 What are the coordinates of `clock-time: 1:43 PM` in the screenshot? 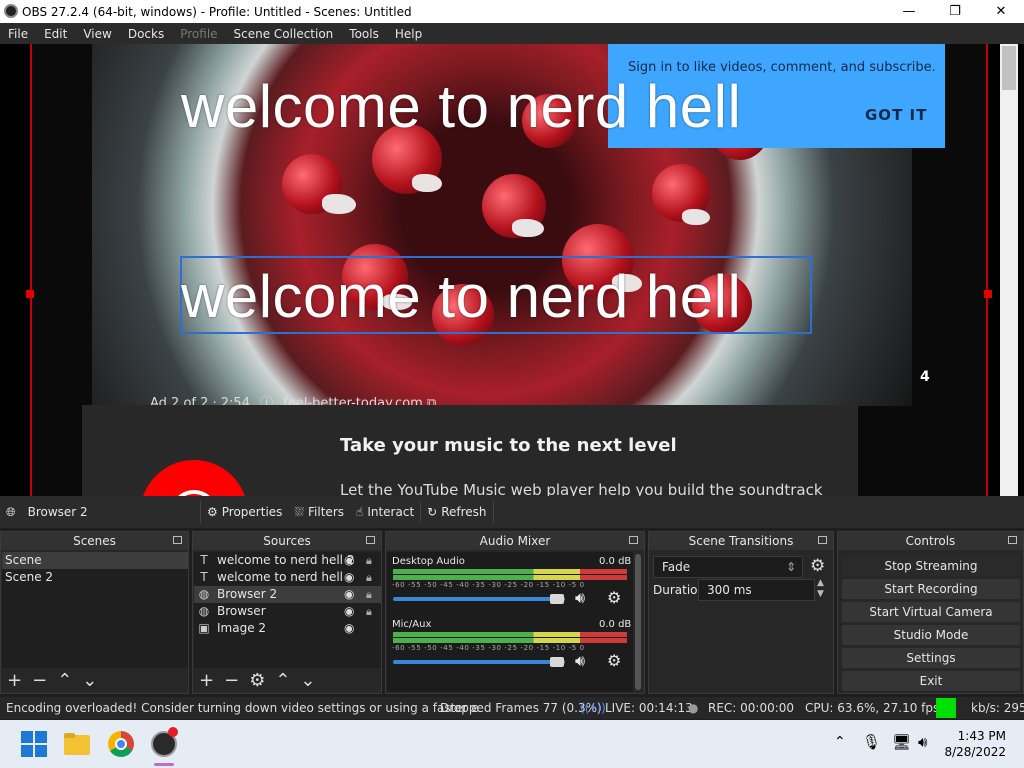 It's located at (975, 736).